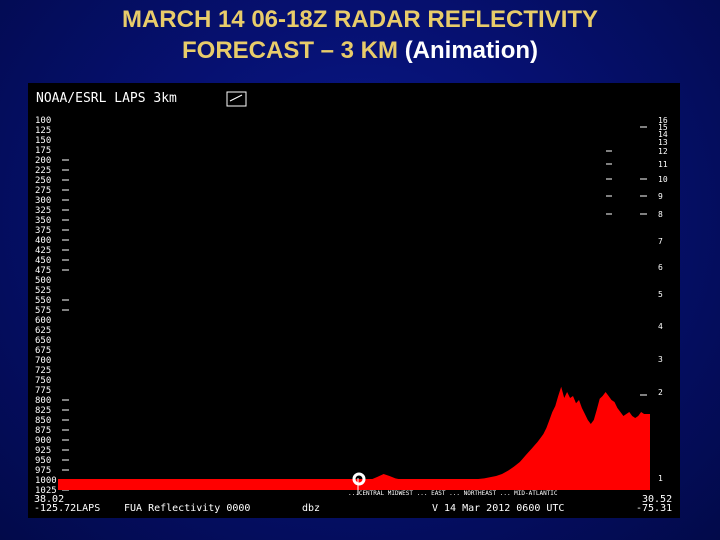  Describe the element at coordinates (43, 241) in the screenshot. I see `left-axis-tick-label: 400` at that location.